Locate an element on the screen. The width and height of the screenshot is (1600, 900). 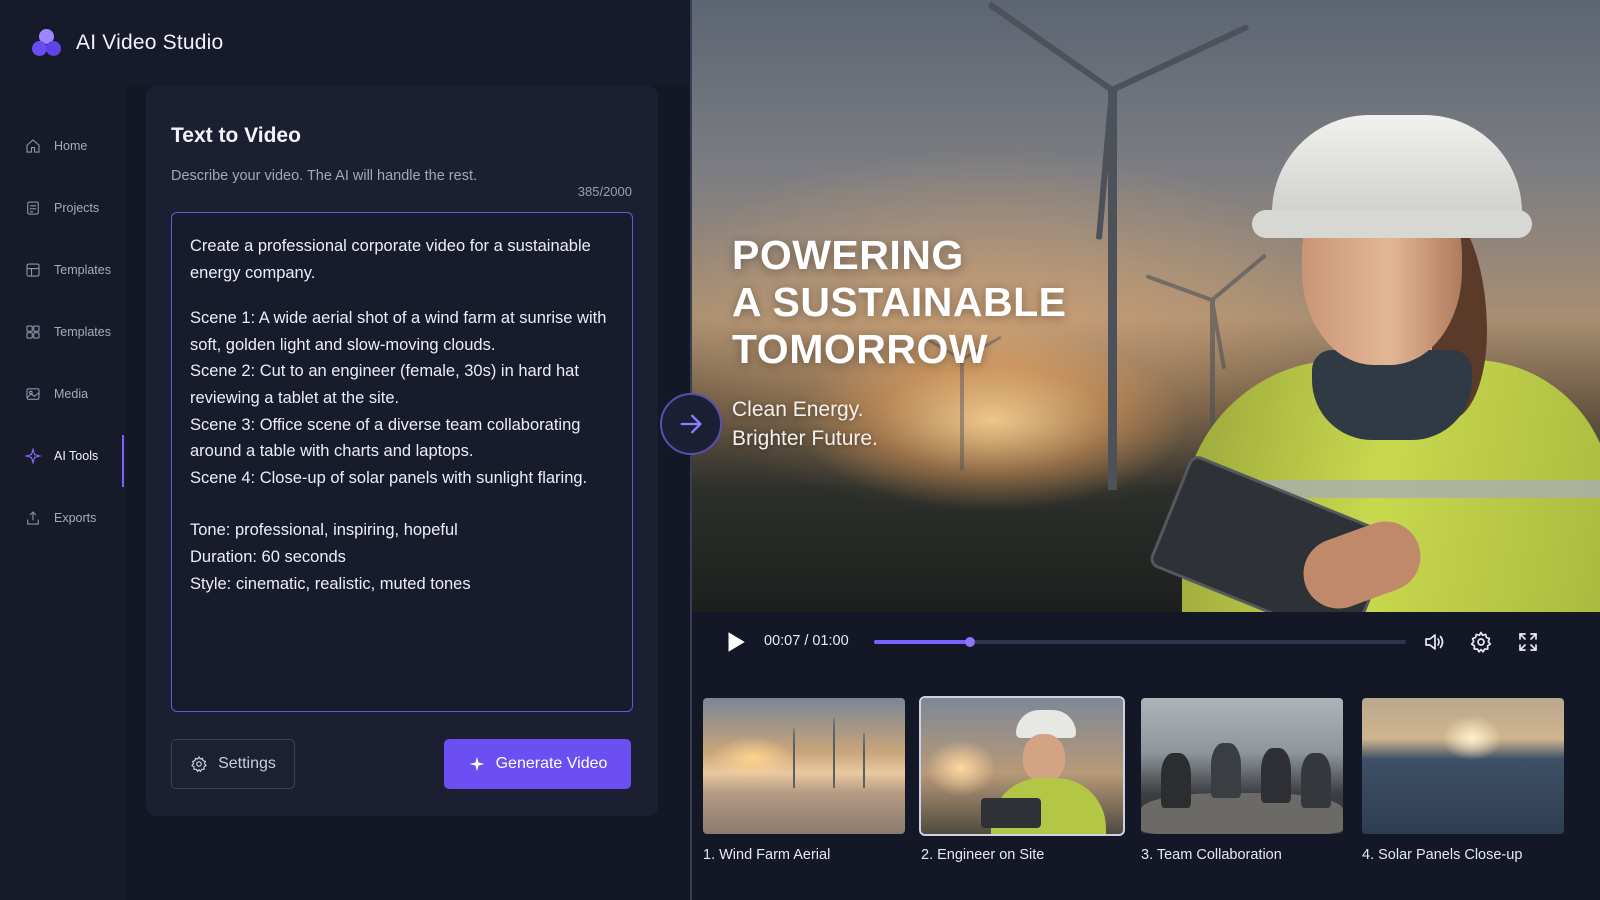
send-to-preview-button is located at coordinates (691, 424).